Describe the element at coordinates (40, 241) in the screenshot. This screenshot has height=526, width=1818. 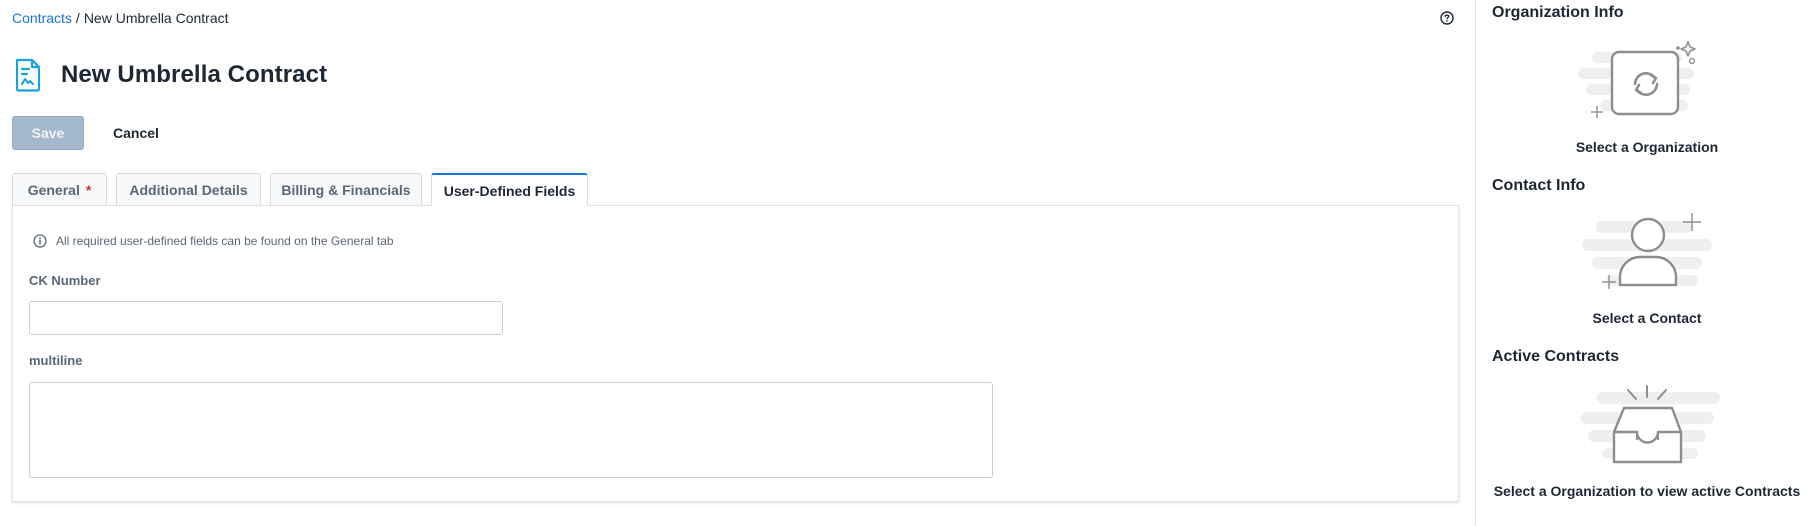
I see `info-icon` at that location.